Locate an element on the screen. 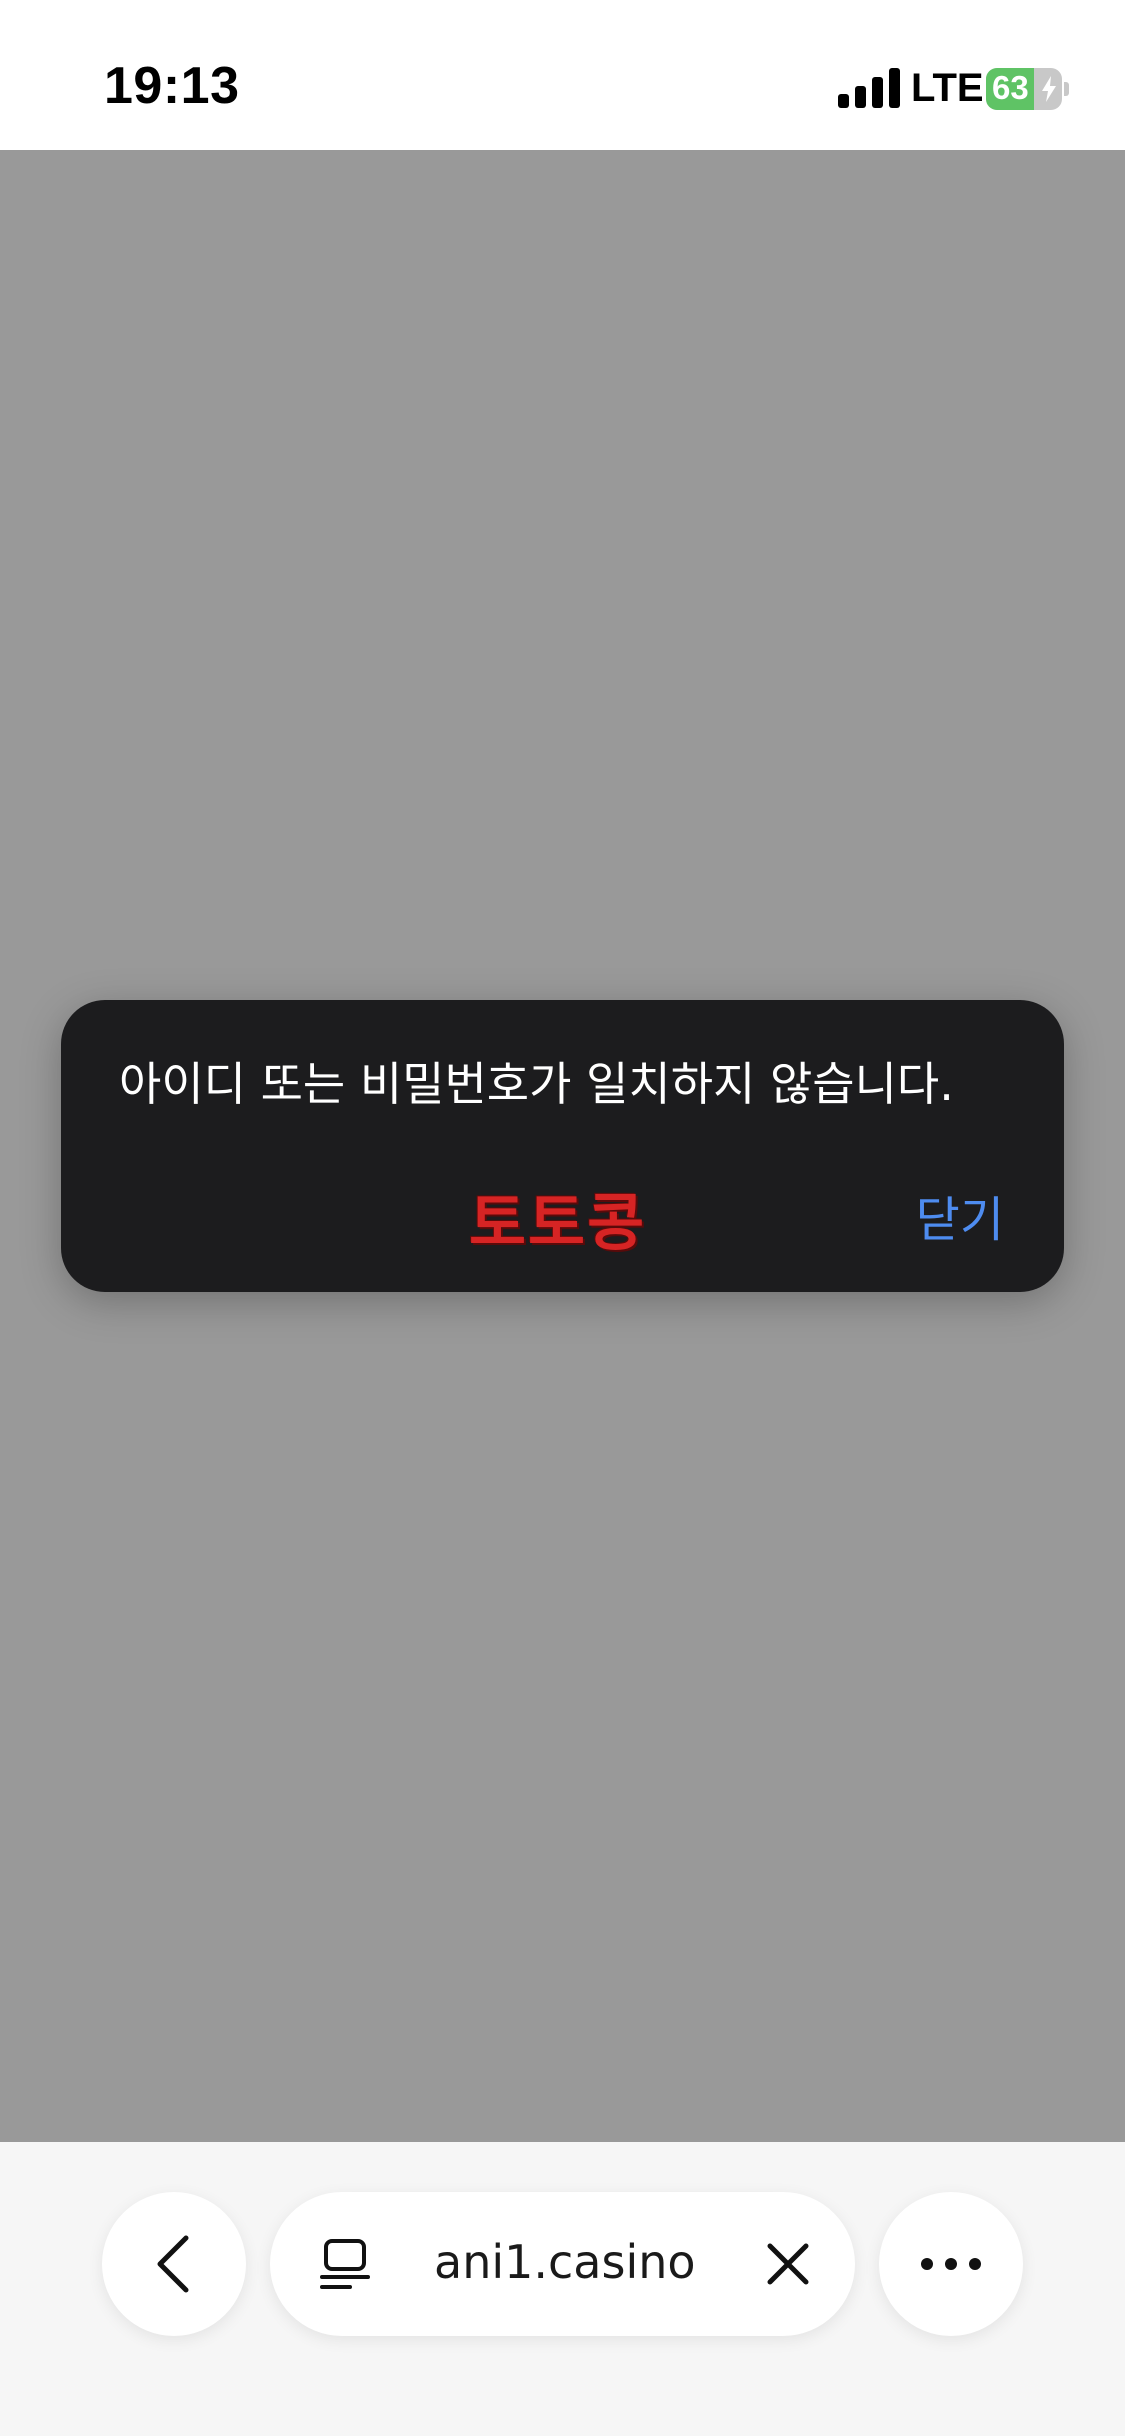 The height and width of the screenshot is (2436, 1125). network-type: LTE is located at coordinates (947, 88).